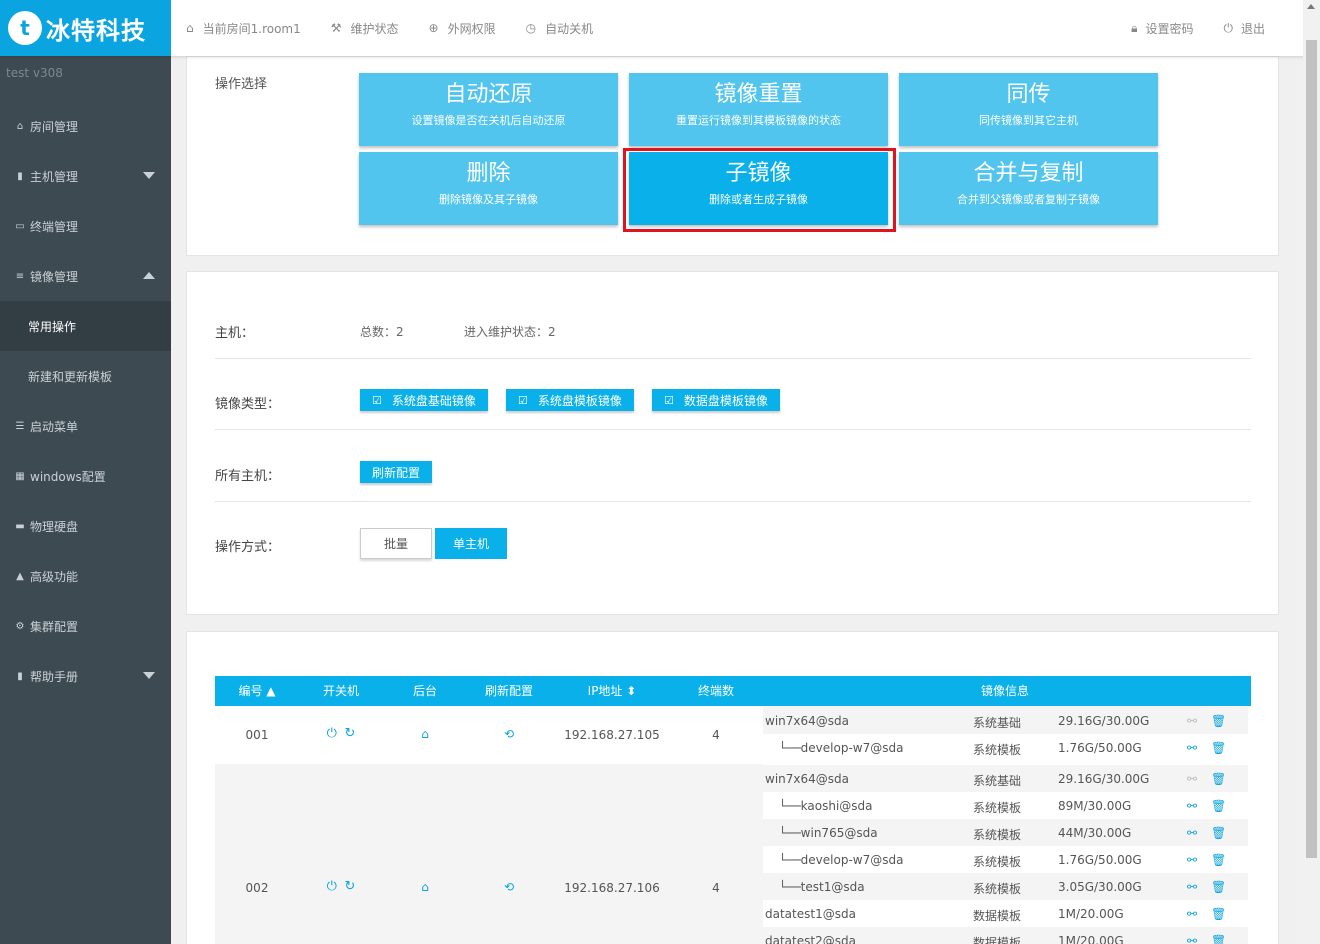 This screenshot has height=944, width=1320. Describe the element at coordinates (251, 28) in the screenshot. I see `nav-current-room-label: 当前房间1.room1` at that location.